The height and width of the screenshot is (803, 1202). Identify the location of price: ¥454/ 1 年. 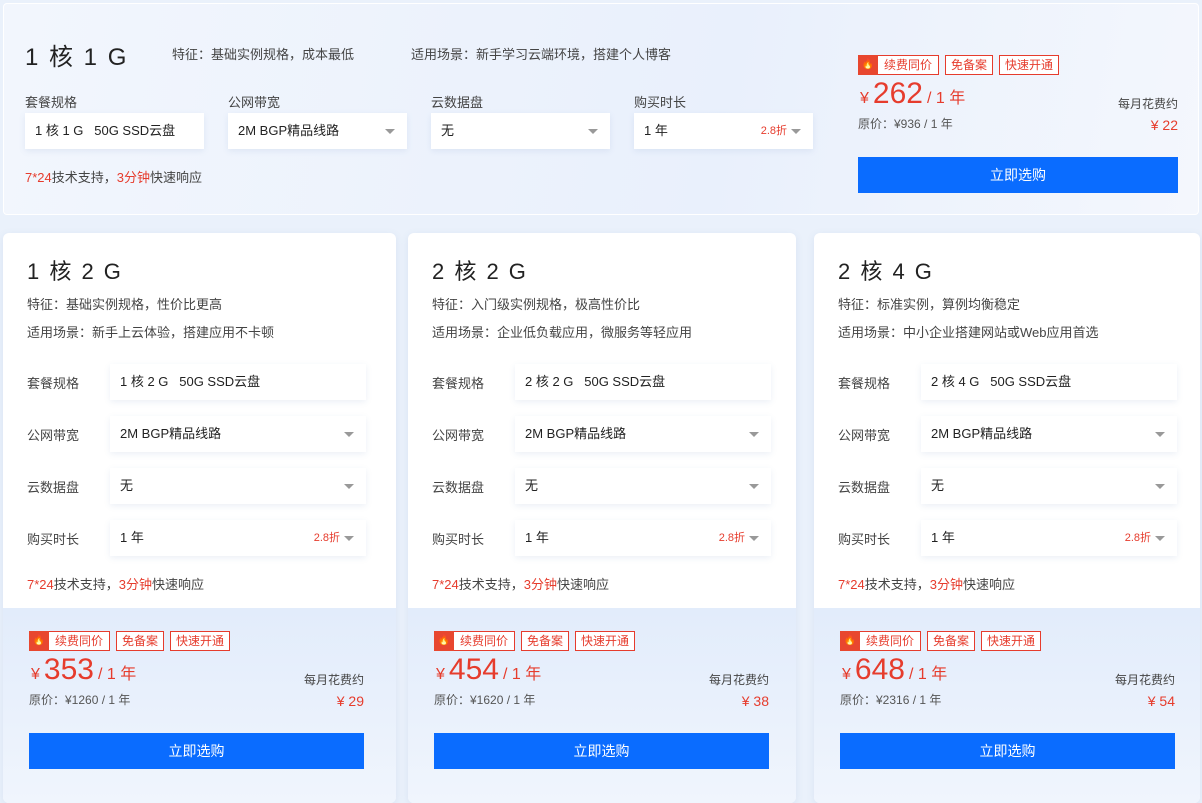
(488, 670).